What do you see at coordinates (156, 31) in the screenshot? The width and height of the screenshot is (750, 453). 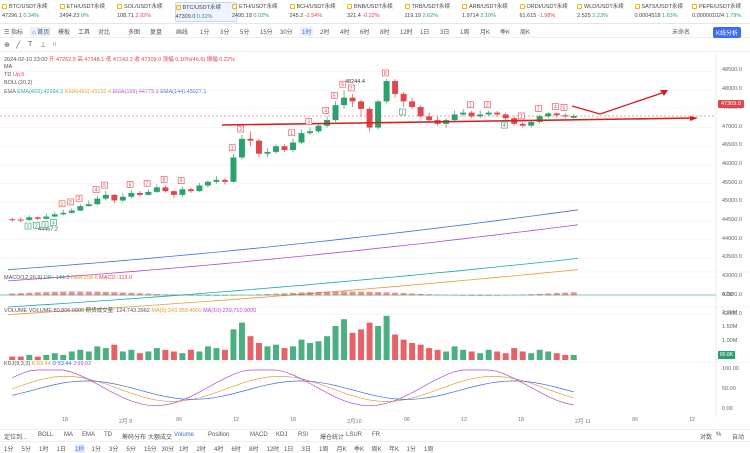 I see `tool-replay: 复盘` at bounding box center [156, 31].